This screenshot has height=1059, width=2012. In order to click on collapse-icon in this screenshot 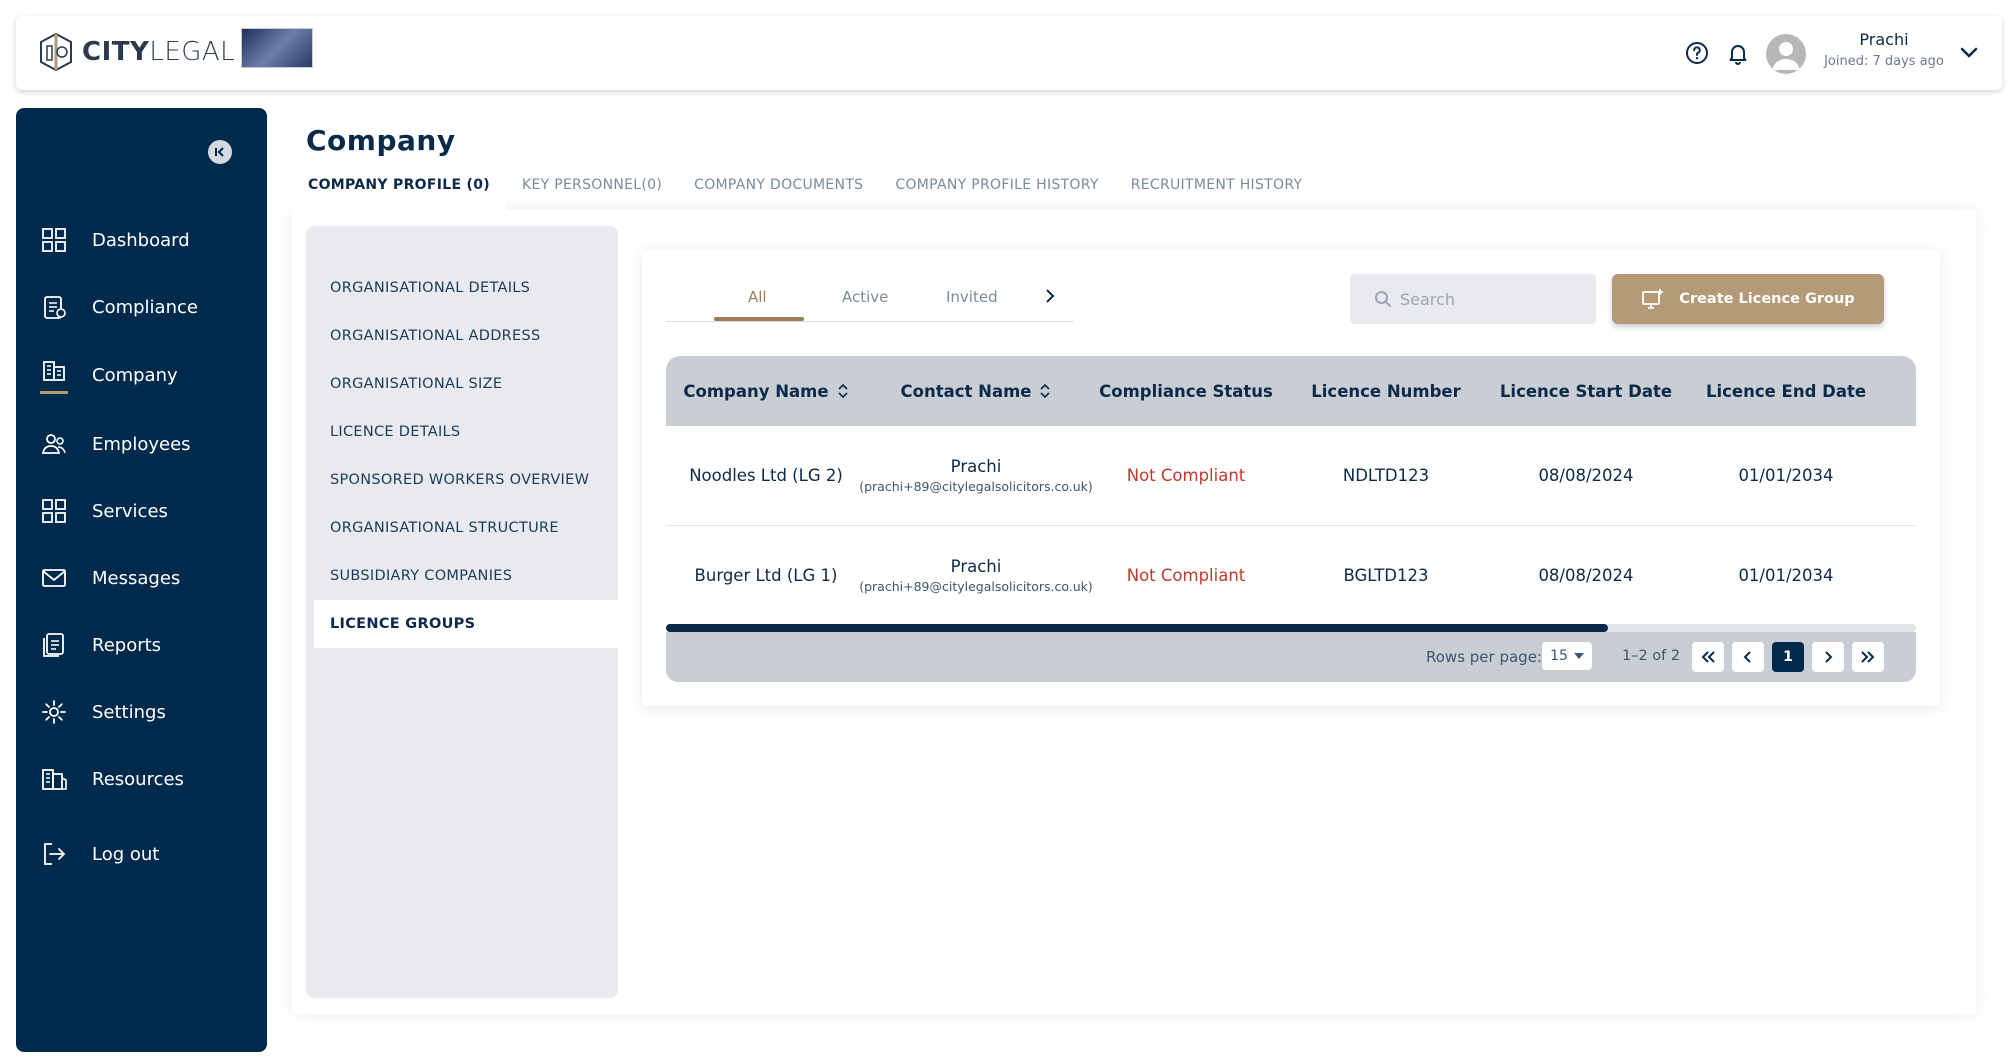, I will do `click(219, 152)`.